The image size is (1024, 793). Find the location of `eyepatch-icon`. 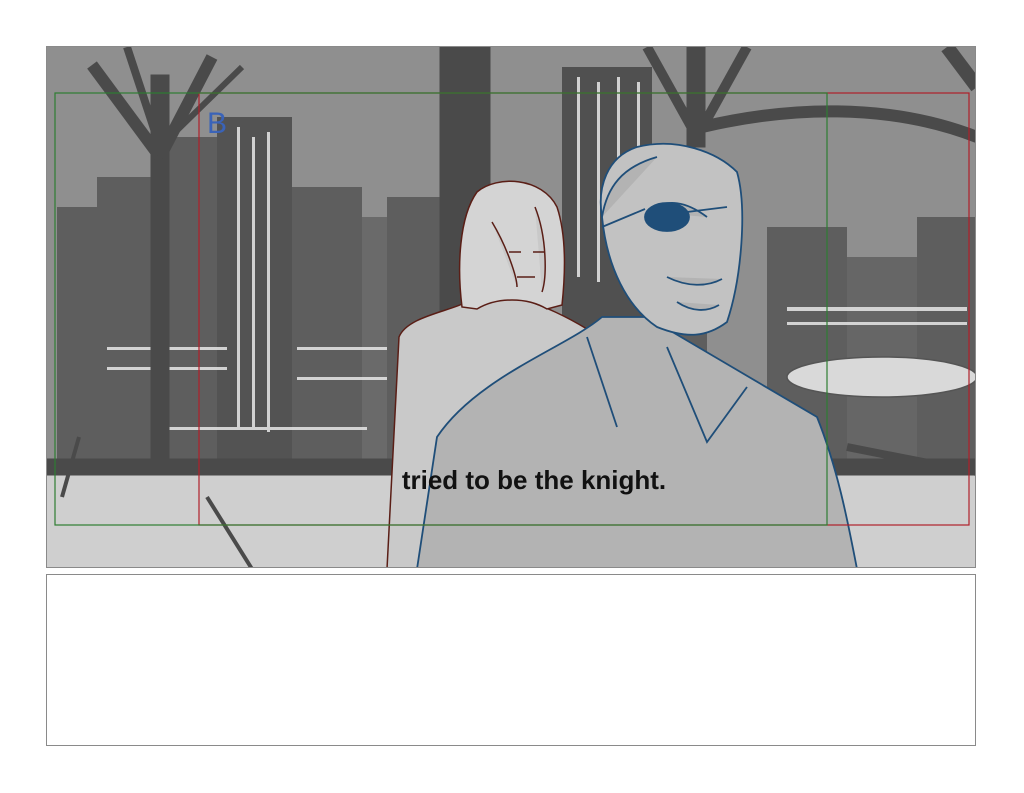

eyepatch-icon is located at coordinates (667, 217).